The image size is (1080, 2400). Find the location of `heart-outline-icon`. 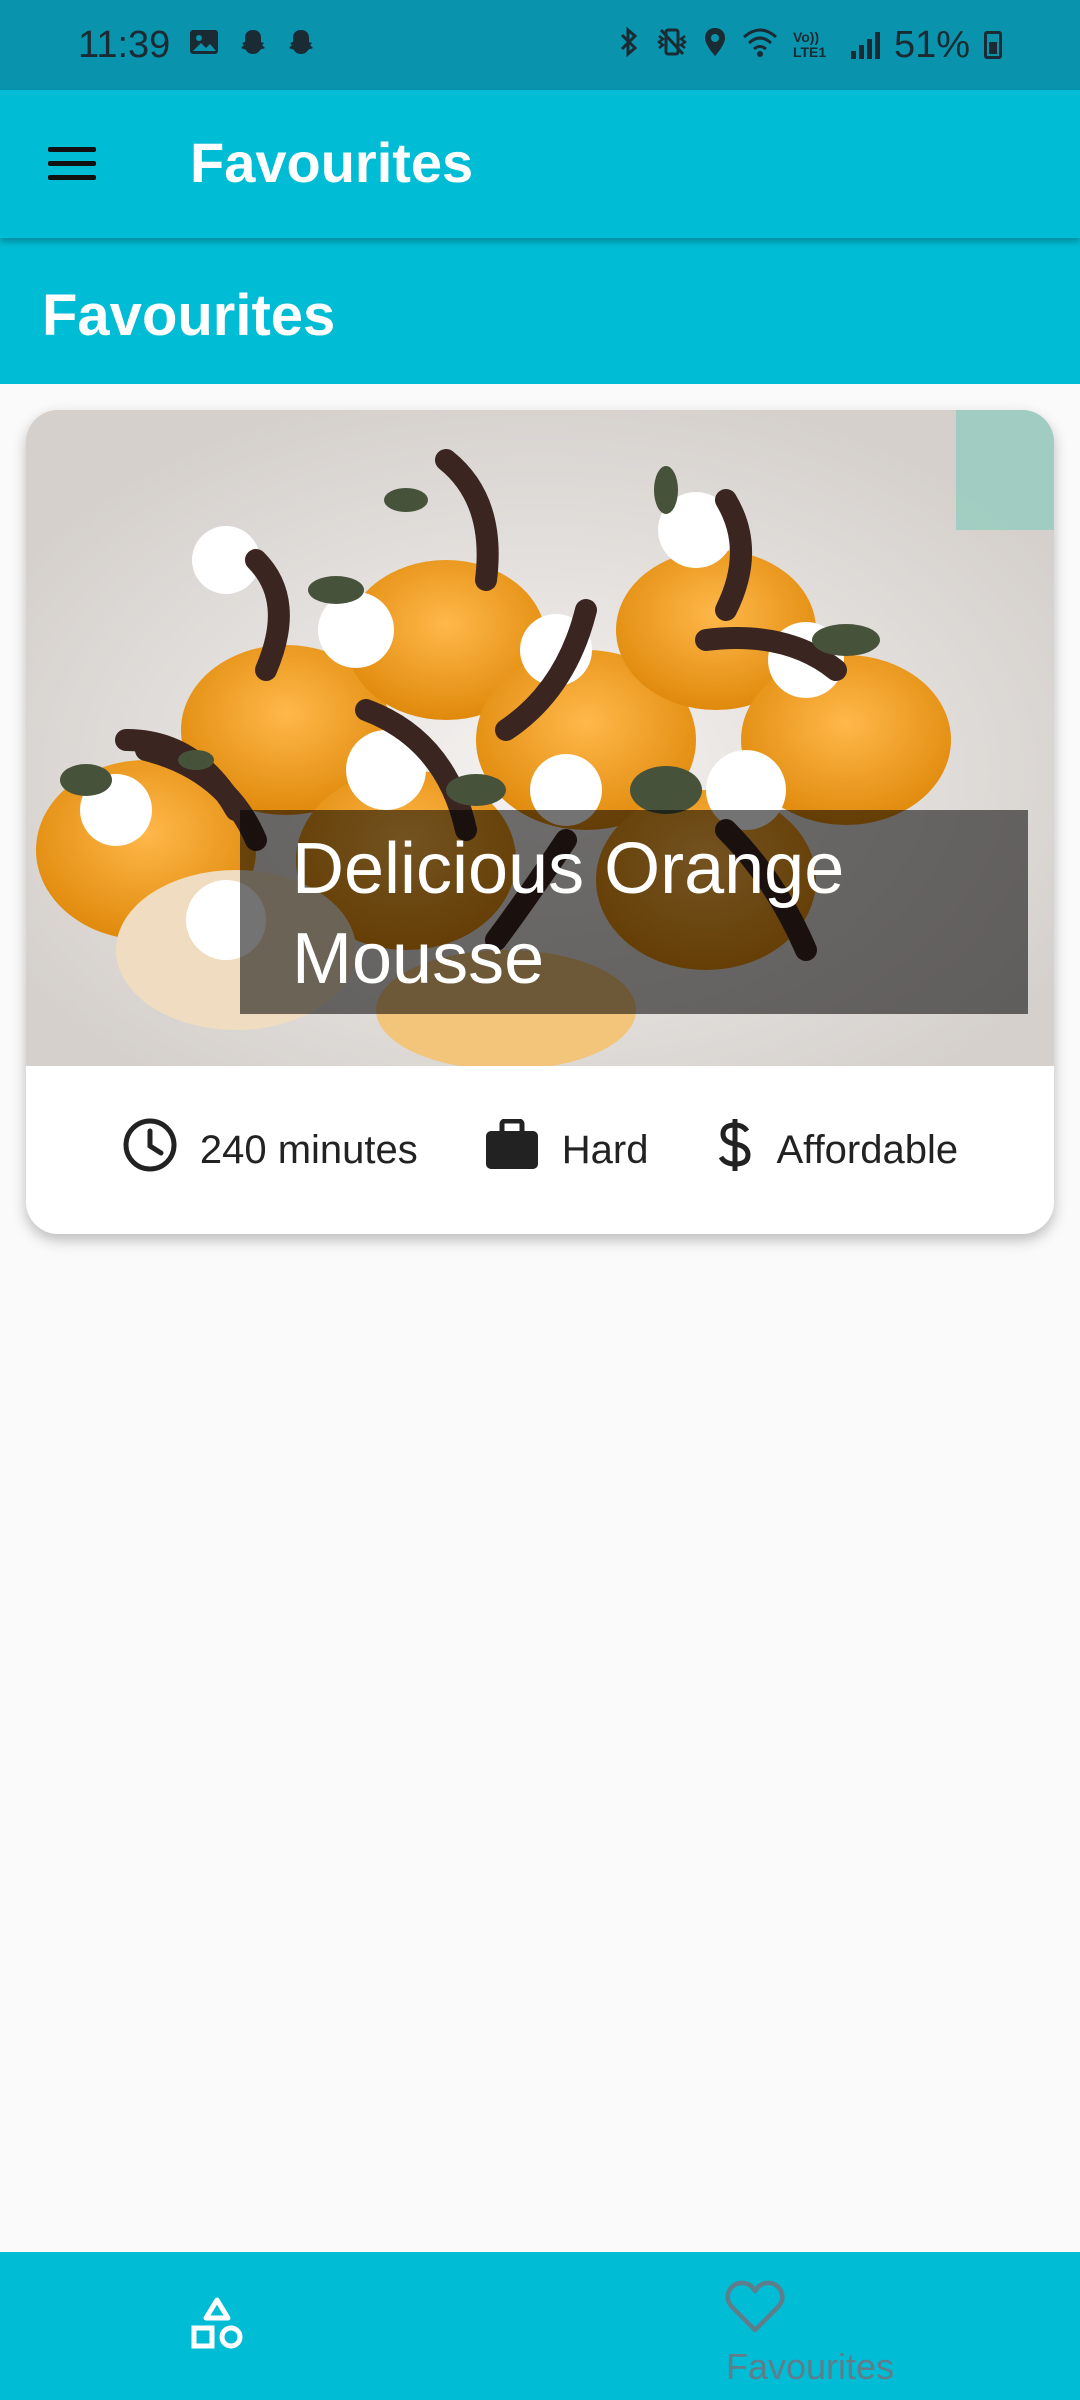

heart-outline-icon is located at coordinates (755, 2309).